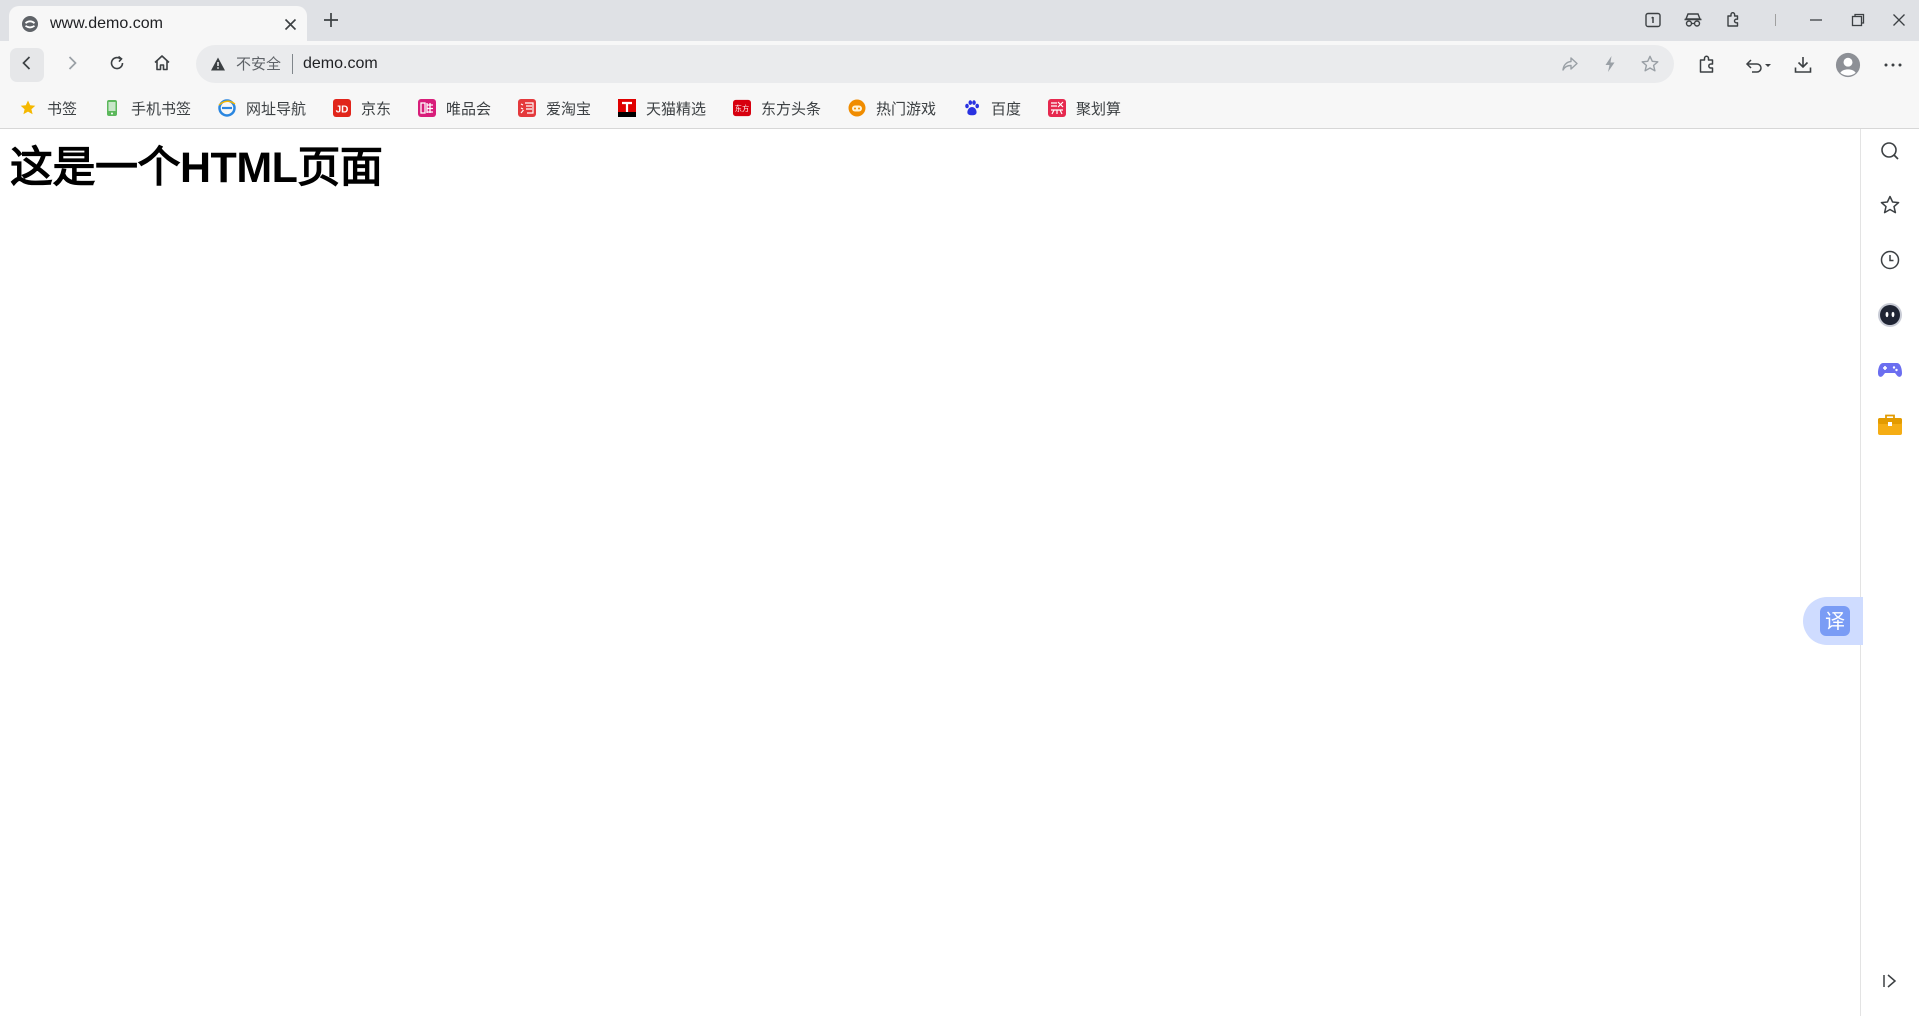  What do you see at coordinates (1893, 65) in the screenshot?
I see `more-icon` at bounding box center [1893, 65].